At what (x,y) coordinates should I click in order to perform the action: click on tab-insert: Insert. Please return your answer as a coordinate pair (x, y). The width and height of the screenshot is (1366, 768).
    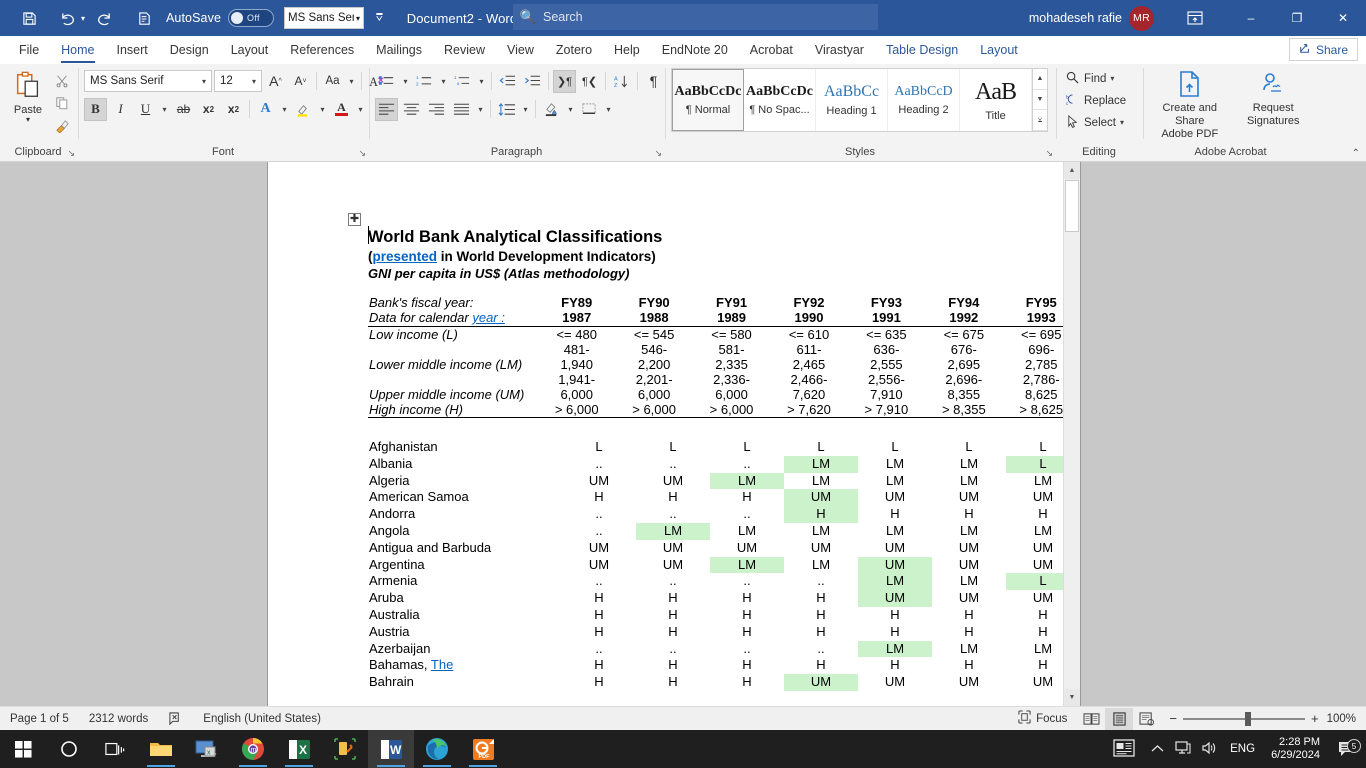
    Looking at the image, I should click on (132, 50).